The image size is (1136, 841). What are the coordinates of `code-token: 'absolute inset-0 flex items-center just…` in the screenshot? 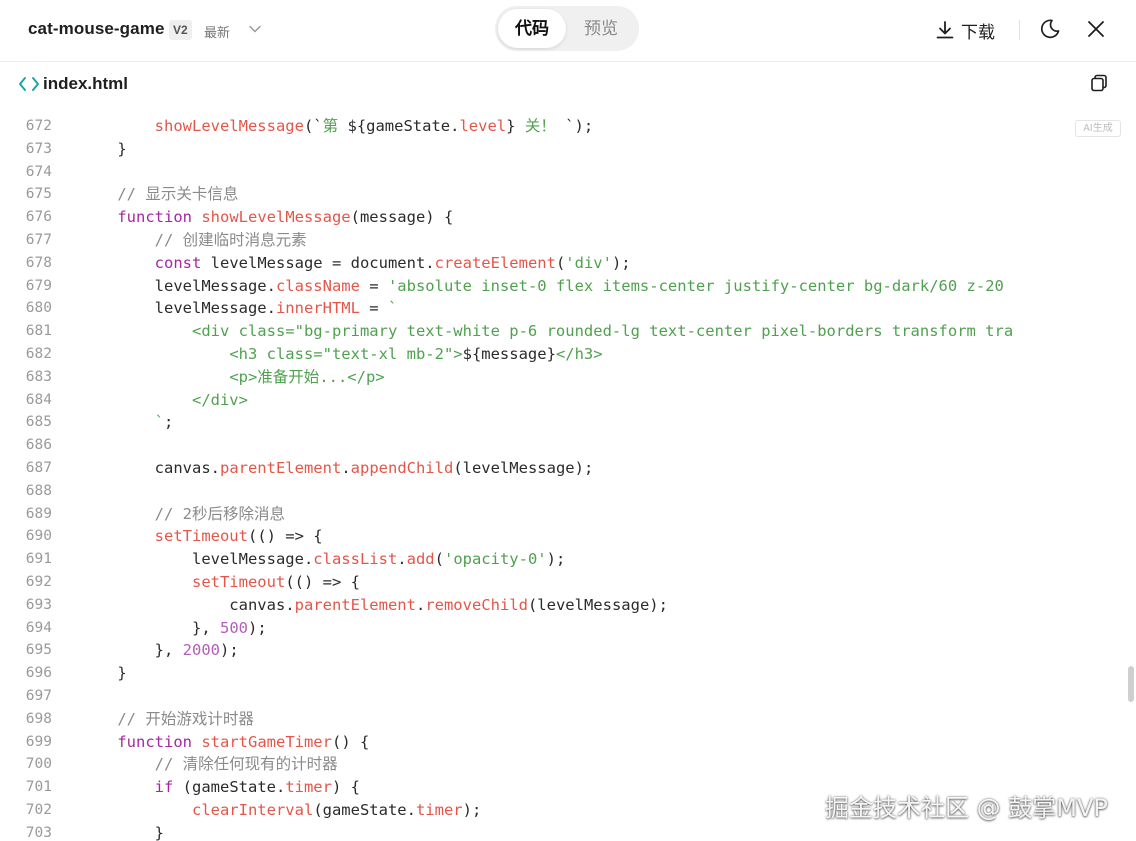 It's located at (695, 285).